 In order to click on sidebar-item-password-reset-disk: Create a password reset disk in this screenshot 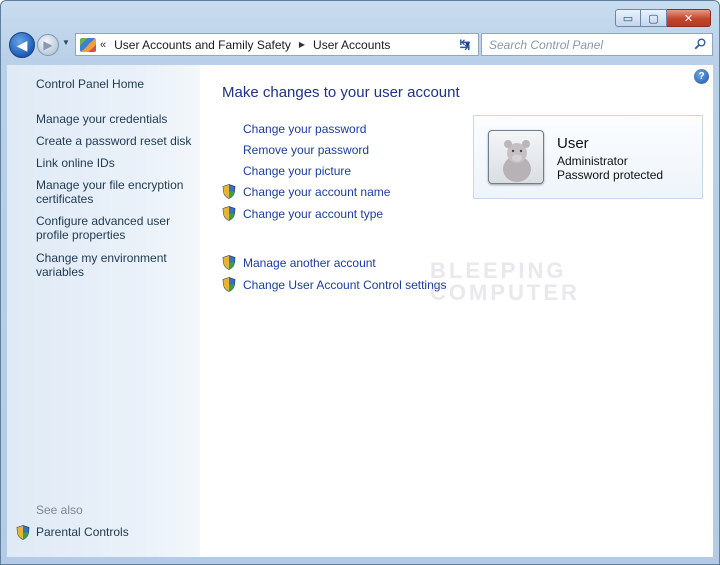, I will do `click(116, 141)`.